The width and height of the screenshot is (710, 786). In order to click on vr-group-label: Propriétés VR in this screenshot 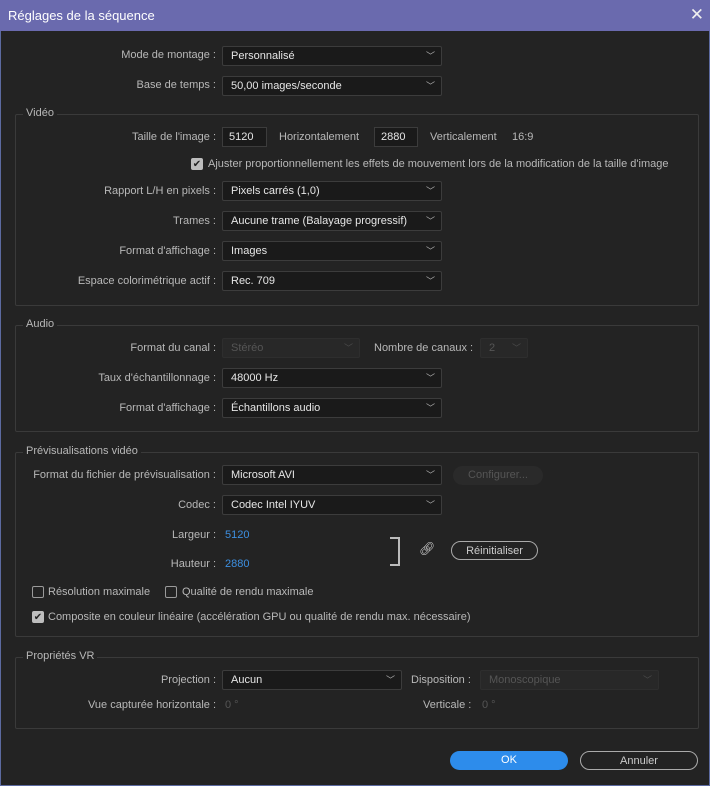, I will do `click(60, 656)`.